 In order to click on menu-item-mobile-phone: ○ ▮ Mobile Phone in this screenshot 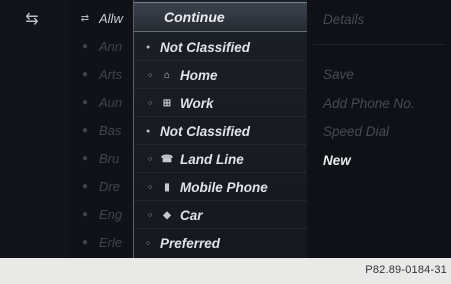, I will do `click(220, 187)`.